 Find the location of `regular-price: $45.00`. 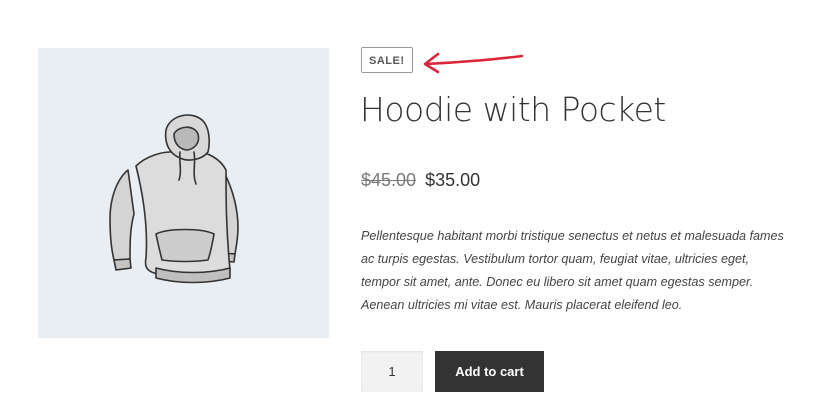

regular-price: $45.00 is located at coordinates (389, 180).